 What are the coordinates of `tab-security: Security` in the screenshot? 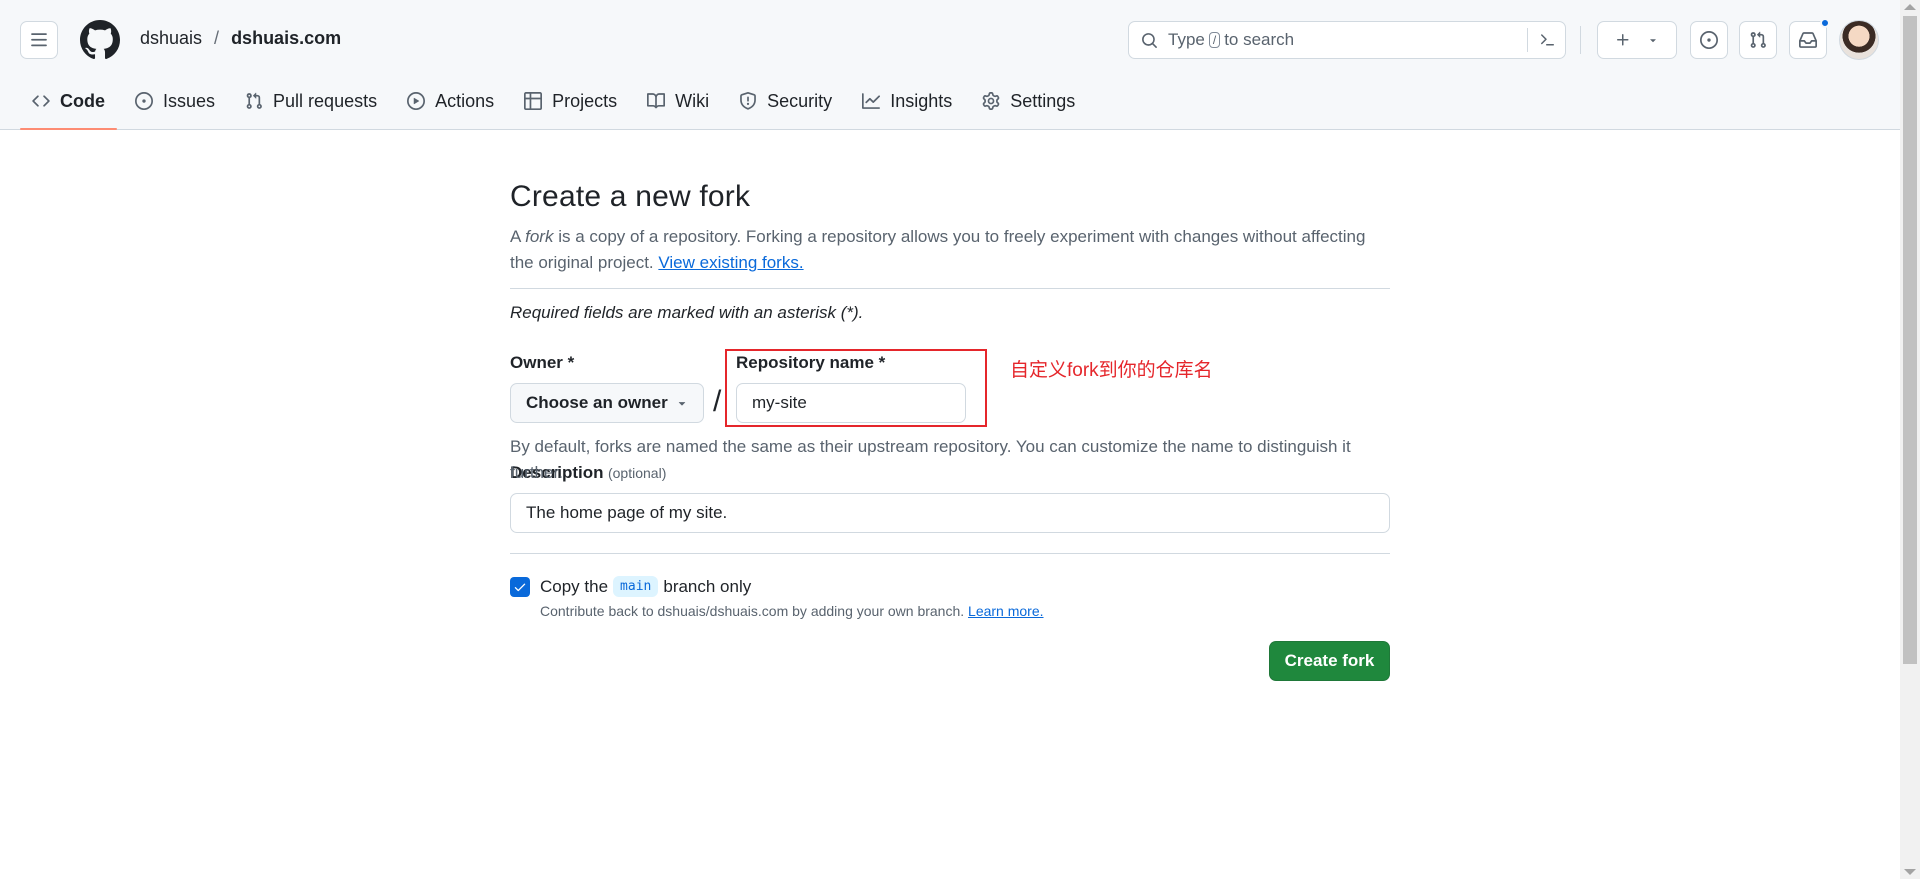 It's located at (785, 101).